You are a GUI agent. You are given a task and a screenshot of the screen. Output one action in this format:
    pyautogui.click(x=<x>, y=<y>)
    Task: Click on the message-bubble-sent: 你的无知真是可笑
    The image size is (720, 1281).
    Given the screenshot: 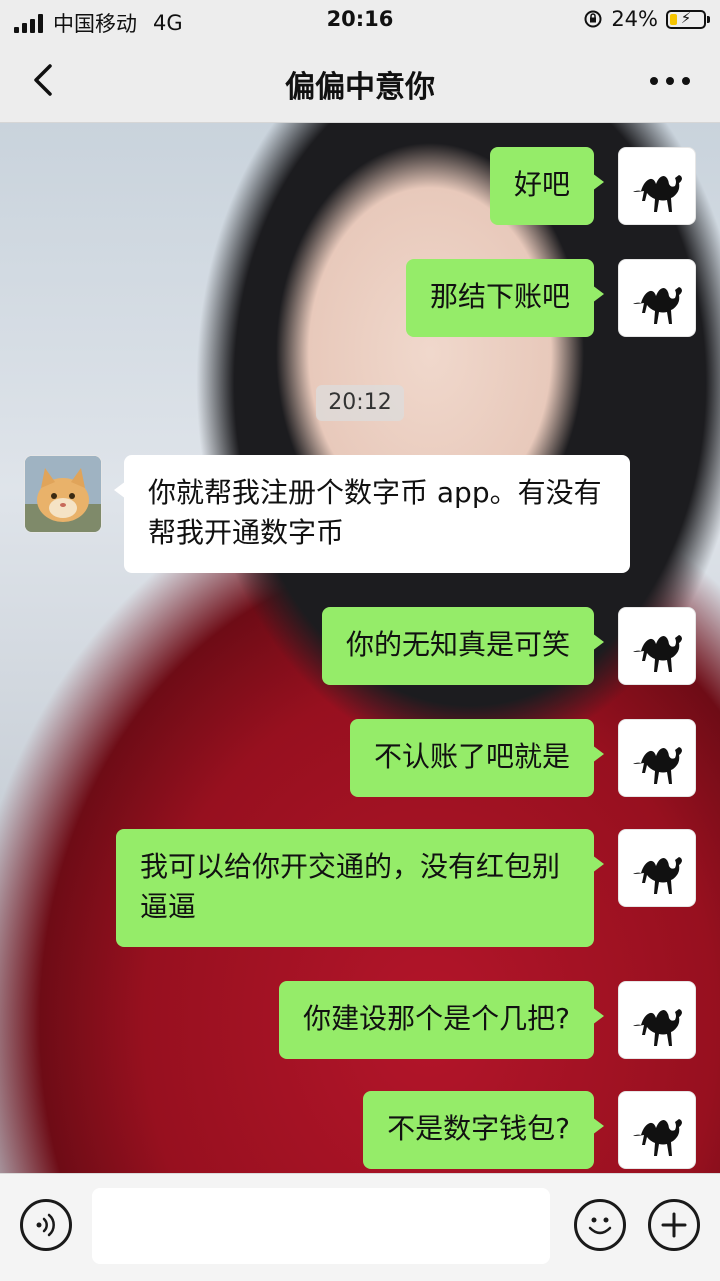 What is the action you would take?
    pyautogui.click(x=463, y=646)
    